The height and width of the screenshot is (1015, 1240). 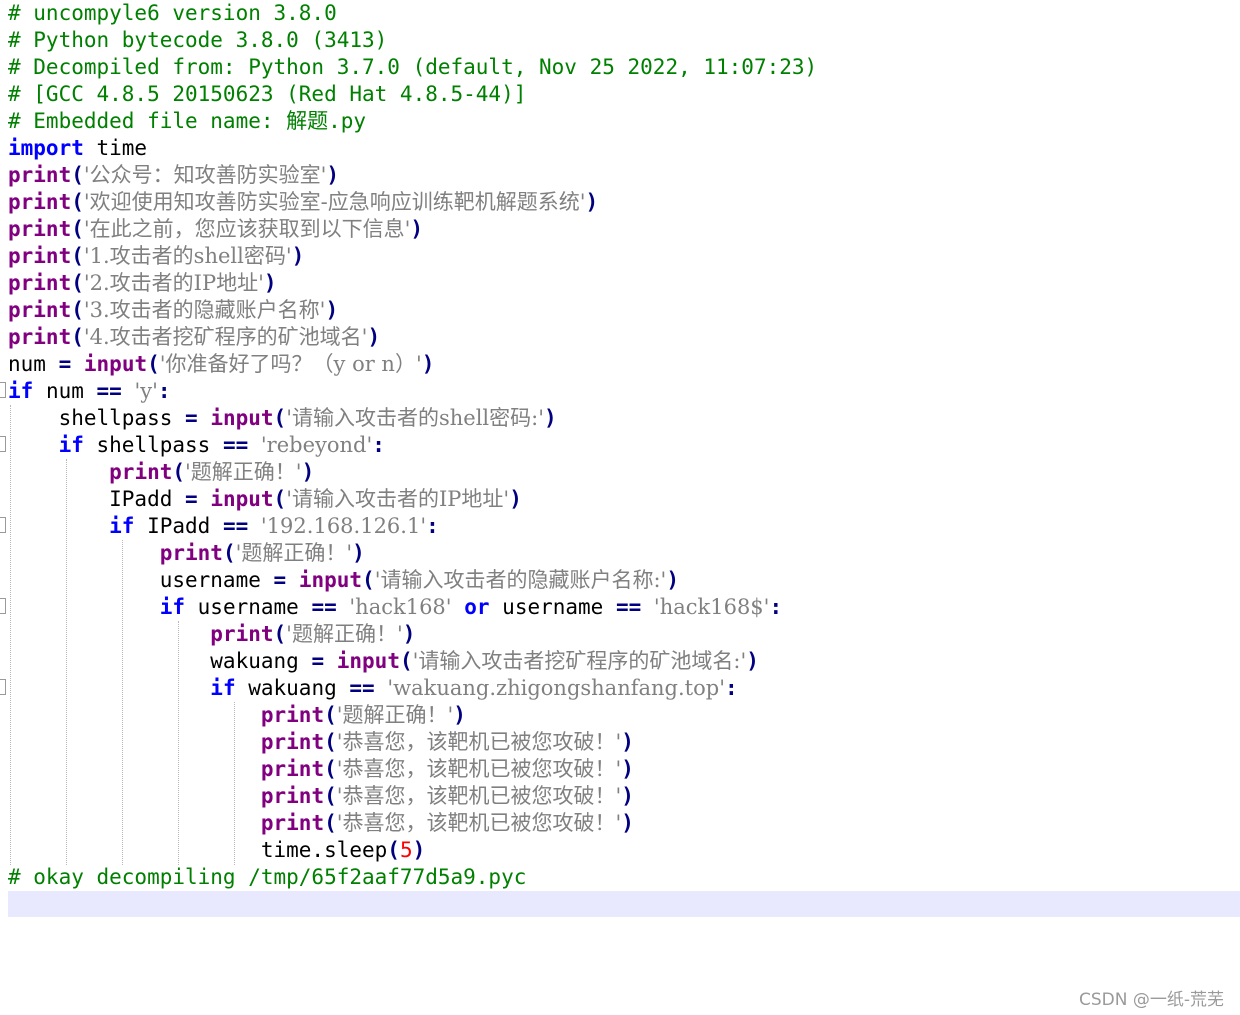 What do you see at coordinates (173, 175) in the screenshot?
I see `code-line: print('公众号：知攻善防实验室')` at bounding box center [173, 175].